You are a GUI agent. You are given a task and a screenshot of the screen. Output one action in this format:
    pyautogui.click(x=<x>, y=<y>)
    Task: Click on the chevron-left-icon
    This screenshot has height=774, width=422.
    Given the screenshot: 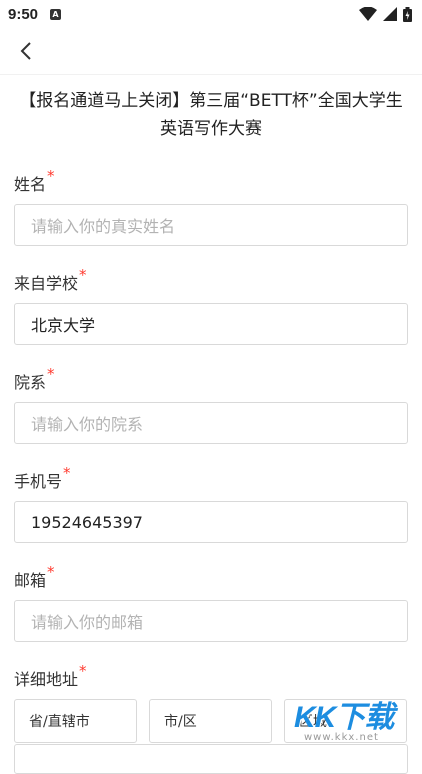 What is the action you would take?
    pyautogui.click(x=25, y=51)
    